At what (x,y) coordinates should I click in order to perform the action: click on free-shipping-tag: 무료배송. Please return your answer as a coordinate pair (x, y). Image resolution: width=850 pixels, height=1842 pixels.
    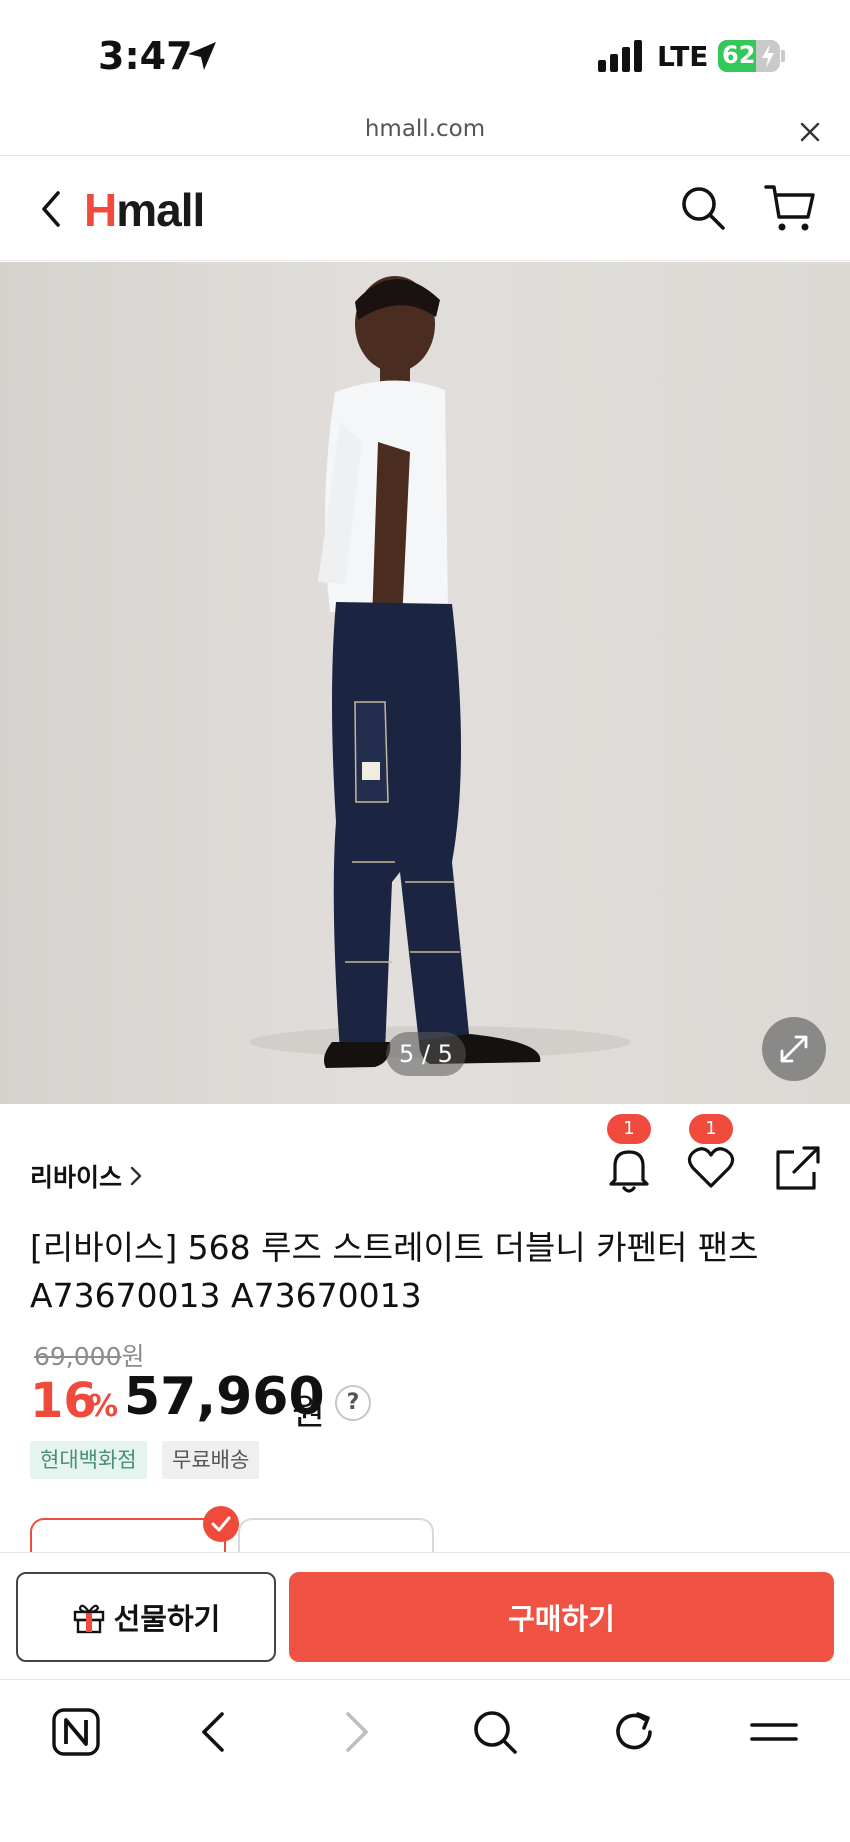
    Looking at the image, I should click on (211, 1460).